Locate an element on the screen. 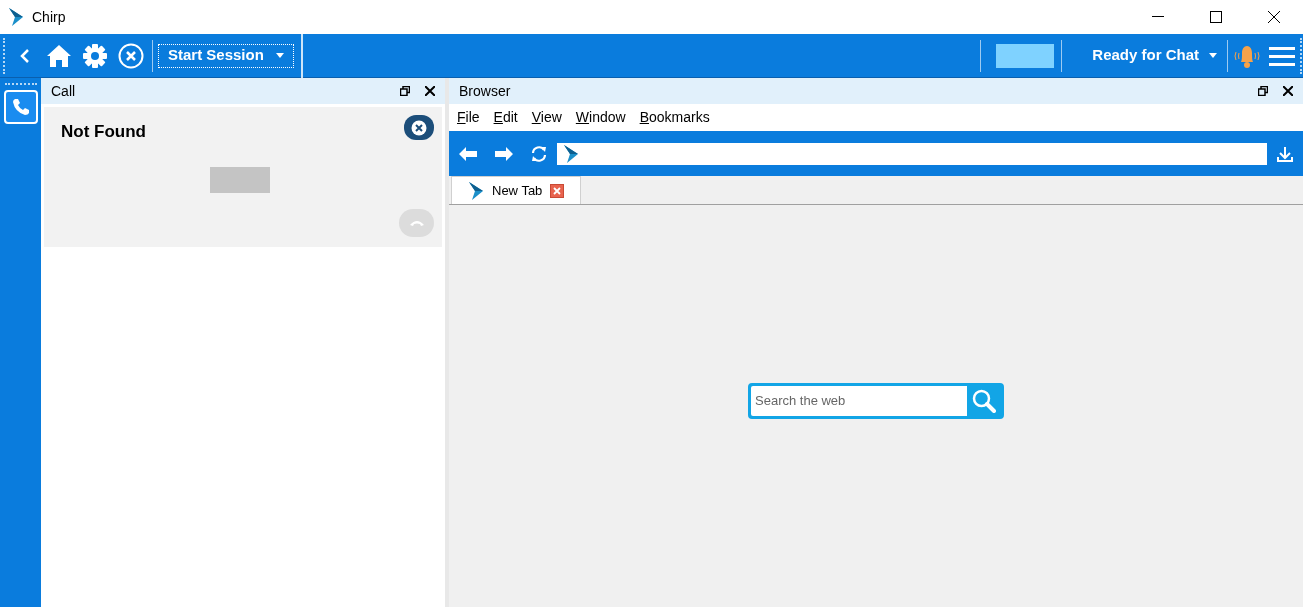 This screenshot has height=607, width=1303. window-title: Chirp is located at coordinates (49, 17).